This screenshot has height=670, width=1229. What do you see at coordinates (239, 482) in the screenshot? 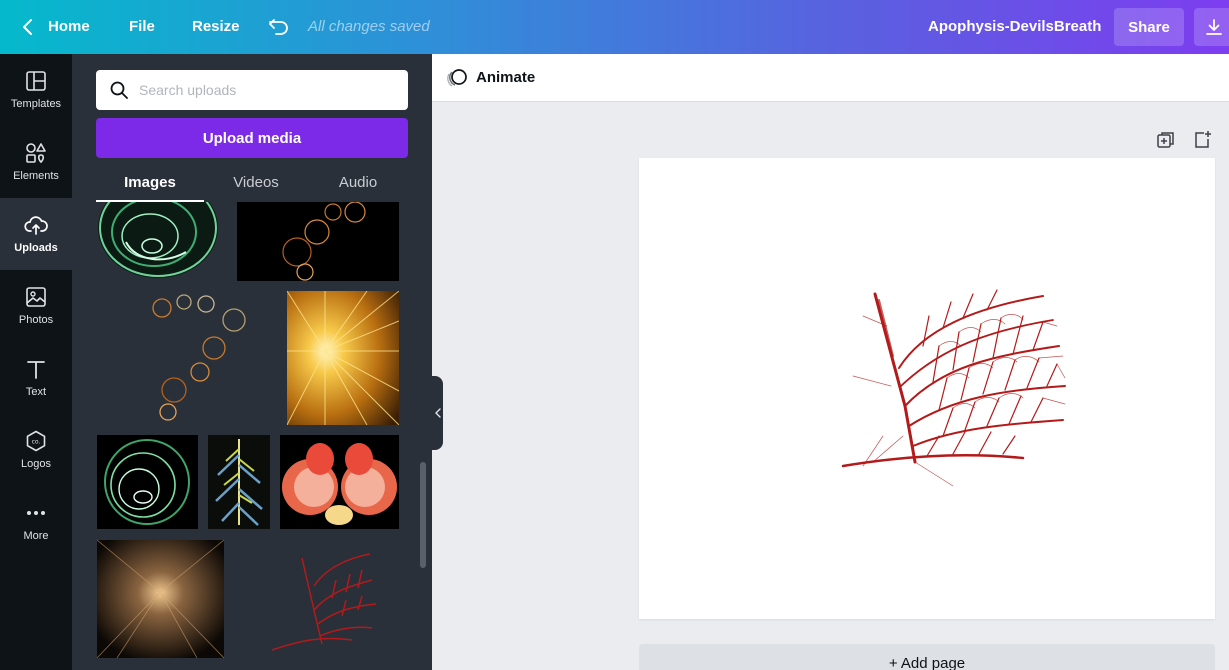
I see `image-thumbnail-blue-yellow-feather` at bounding box center [239, 482].